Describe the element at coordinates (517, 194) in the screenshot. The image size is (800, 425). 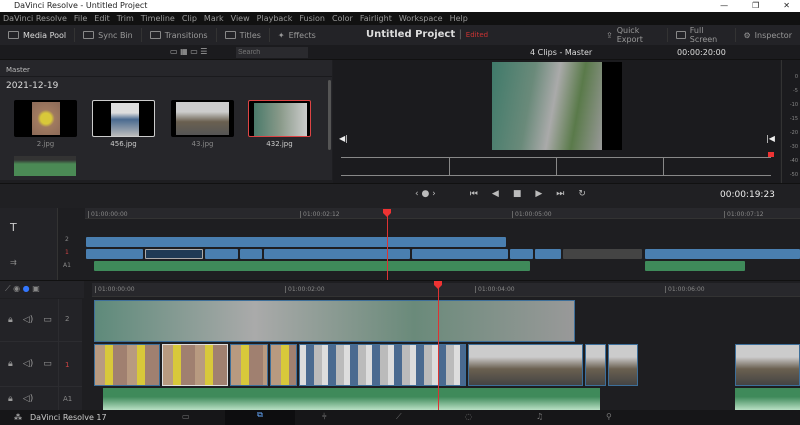
I see `stop-icon: ■` at that location.